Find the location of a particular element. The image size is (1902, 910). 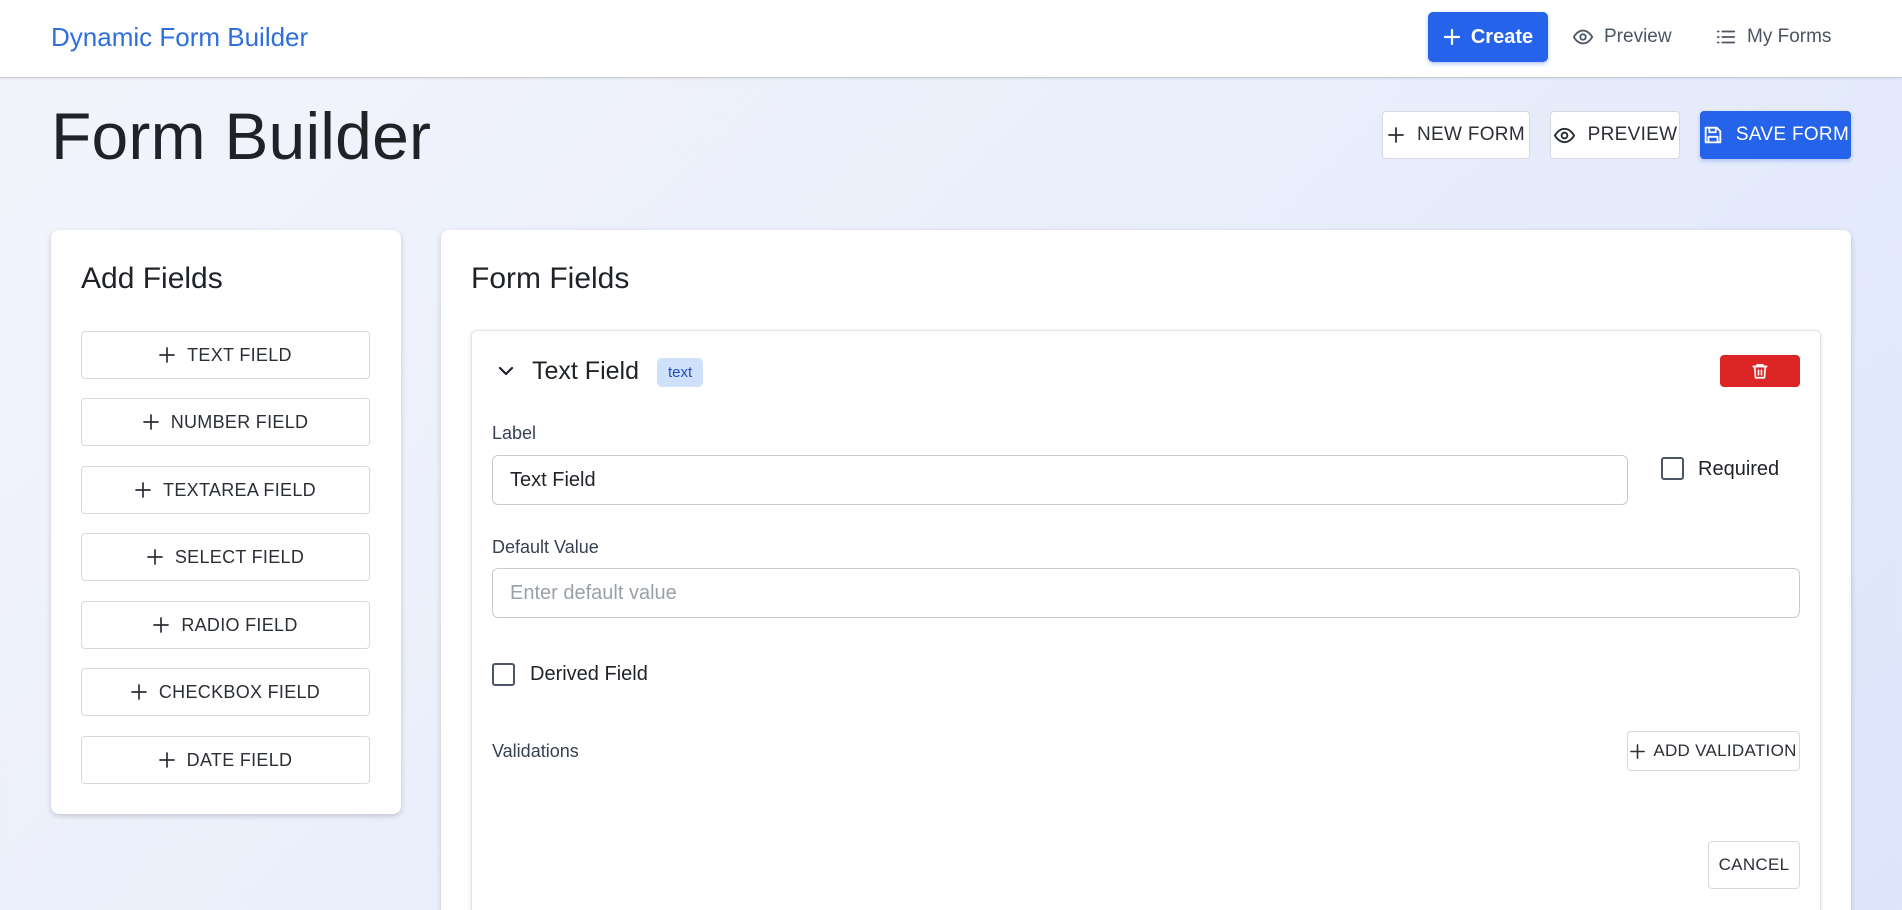

cancel-label: CANCEL is located at coordinates (1754, 864).